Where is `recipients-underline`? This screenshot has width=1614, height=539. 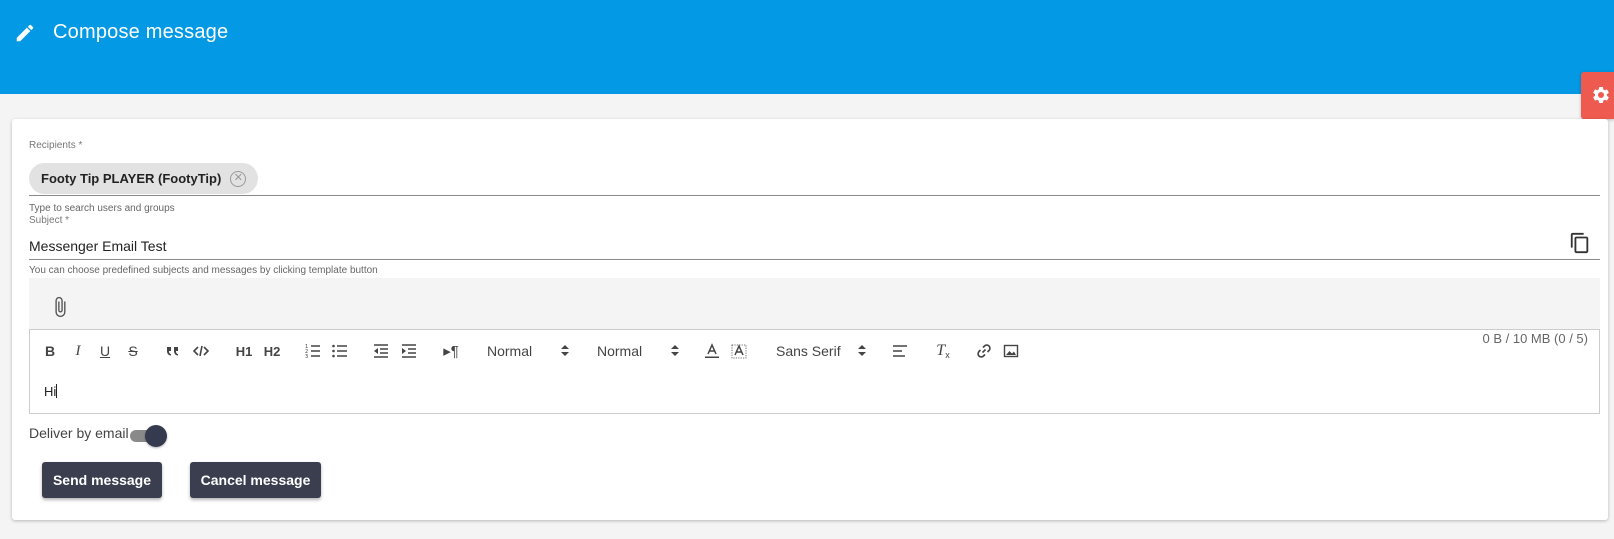 recipients-underline is located at coordinates (814, 195).